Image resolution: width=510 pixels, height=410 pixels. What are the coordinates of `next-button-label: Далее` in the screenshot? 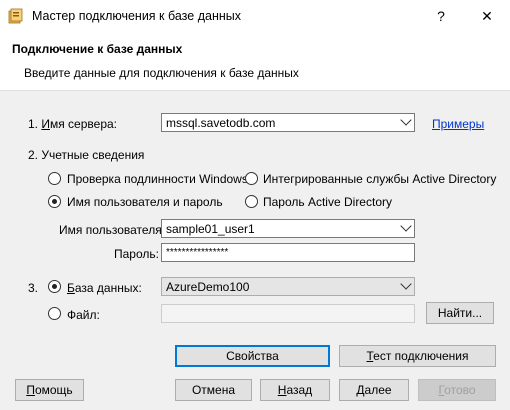 It's located at (374, 390).